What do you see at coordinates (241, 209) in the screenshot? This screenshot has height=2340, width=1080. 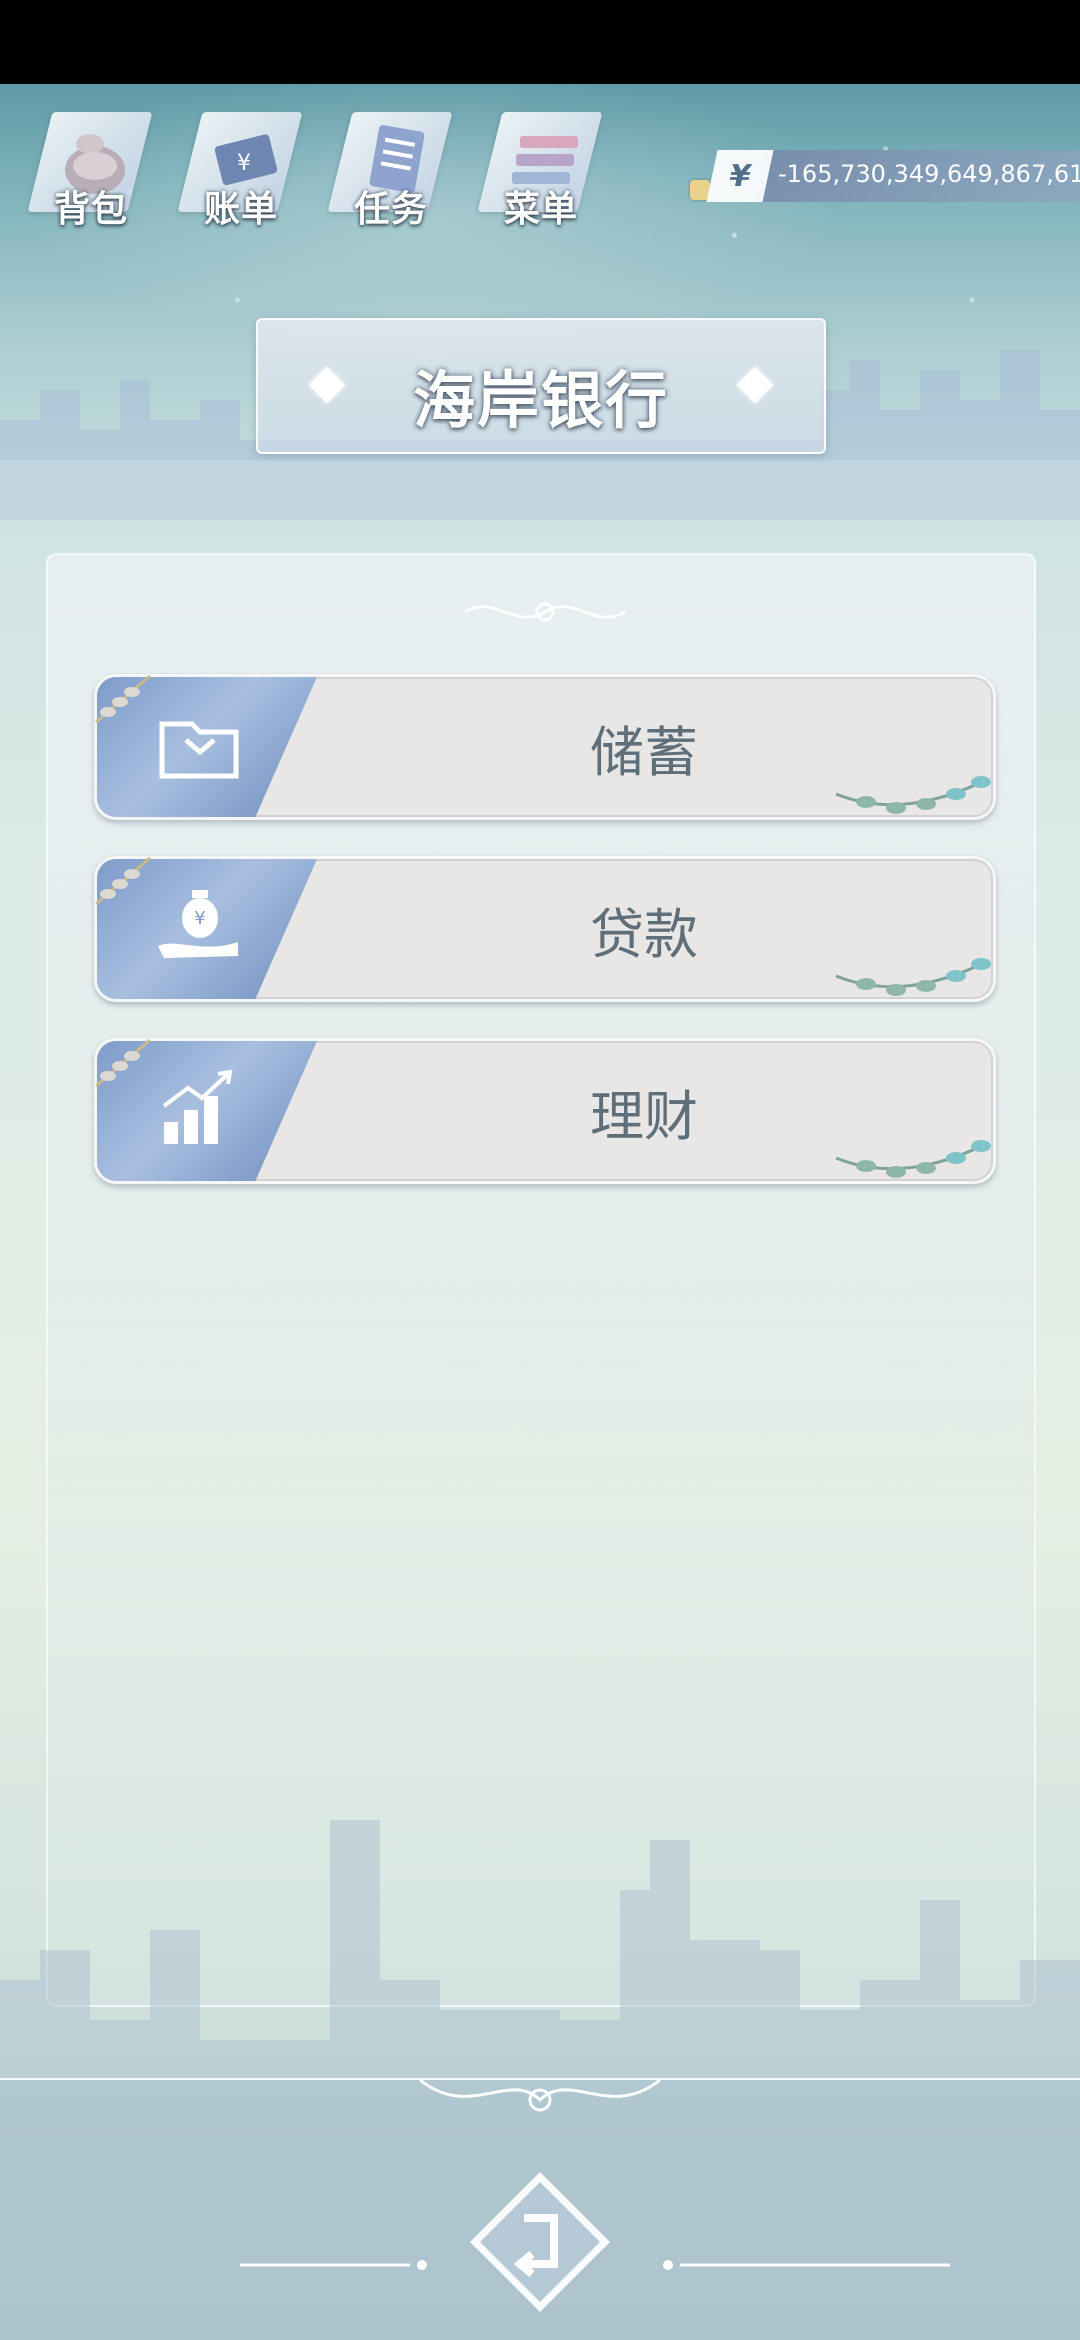 I see `toolbar-label: 账单` at bounding box center [241, 209].